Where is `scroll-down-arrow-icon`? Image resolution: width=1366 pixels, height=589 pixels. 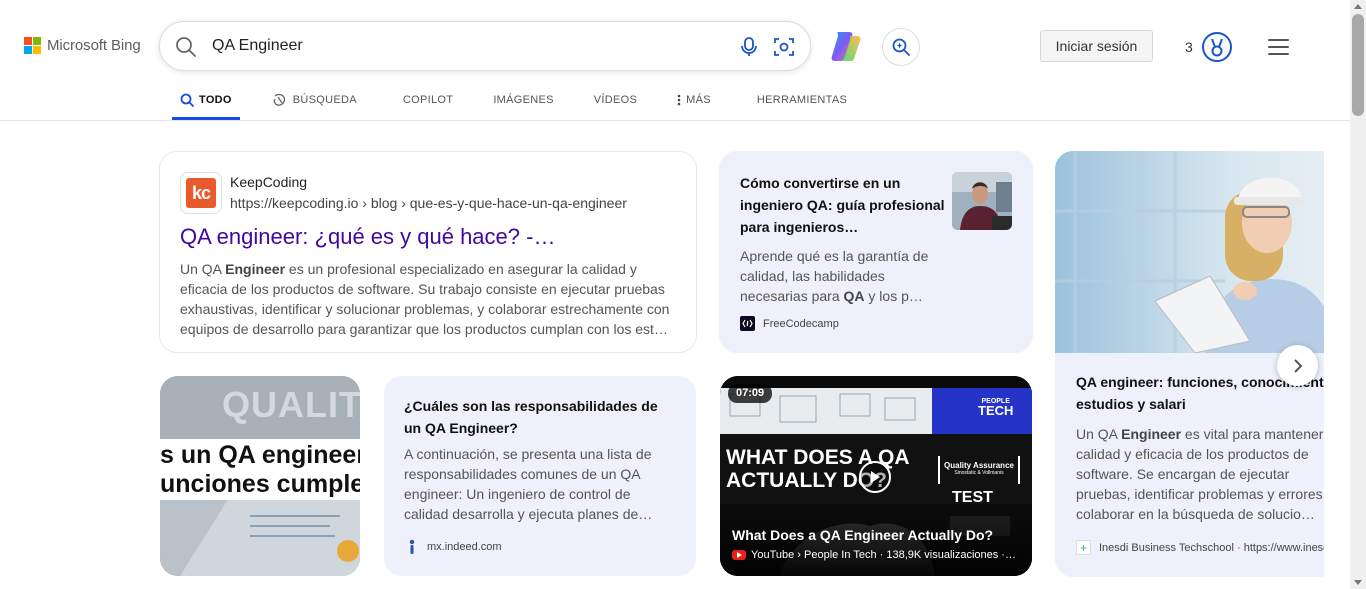
scroll-down-arrow-icon is located at coordinates (1358, 582).